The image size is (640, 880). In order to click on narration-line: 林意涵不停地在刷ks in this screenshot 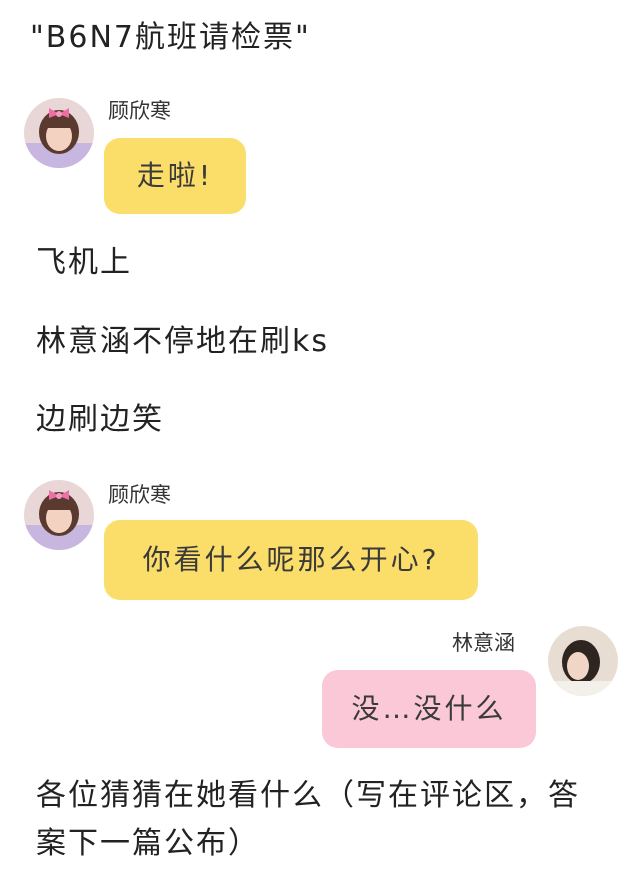, I will do `click(183, 341)`.